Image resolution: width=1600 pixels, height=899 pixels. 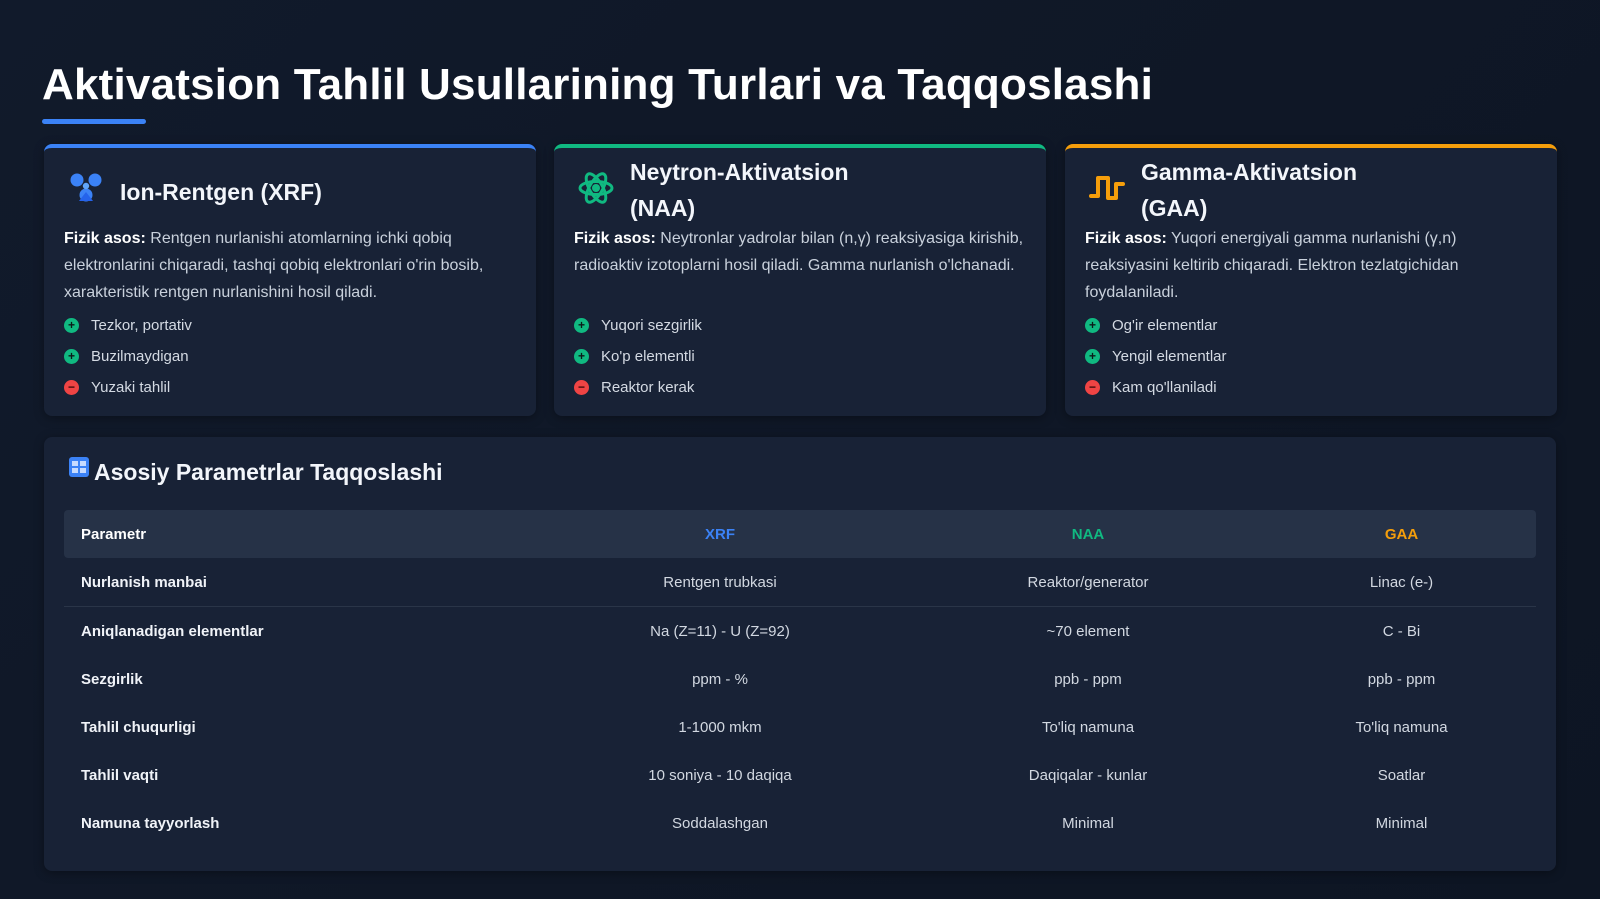 I want to click on table-row: Sezgirlik ppm - % ppb - ppm ppb - ppm, so click(x=800, y=679).